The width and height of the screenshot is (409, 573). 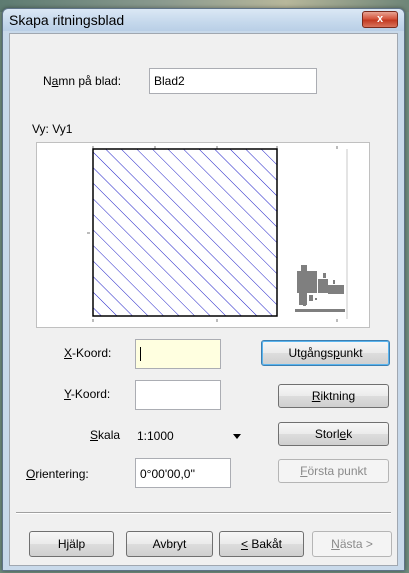 What do you see at coordinates (52, 129) in the screenshot?
I see `view-label: Vy: Vy1` at bounding box center [52, 129].